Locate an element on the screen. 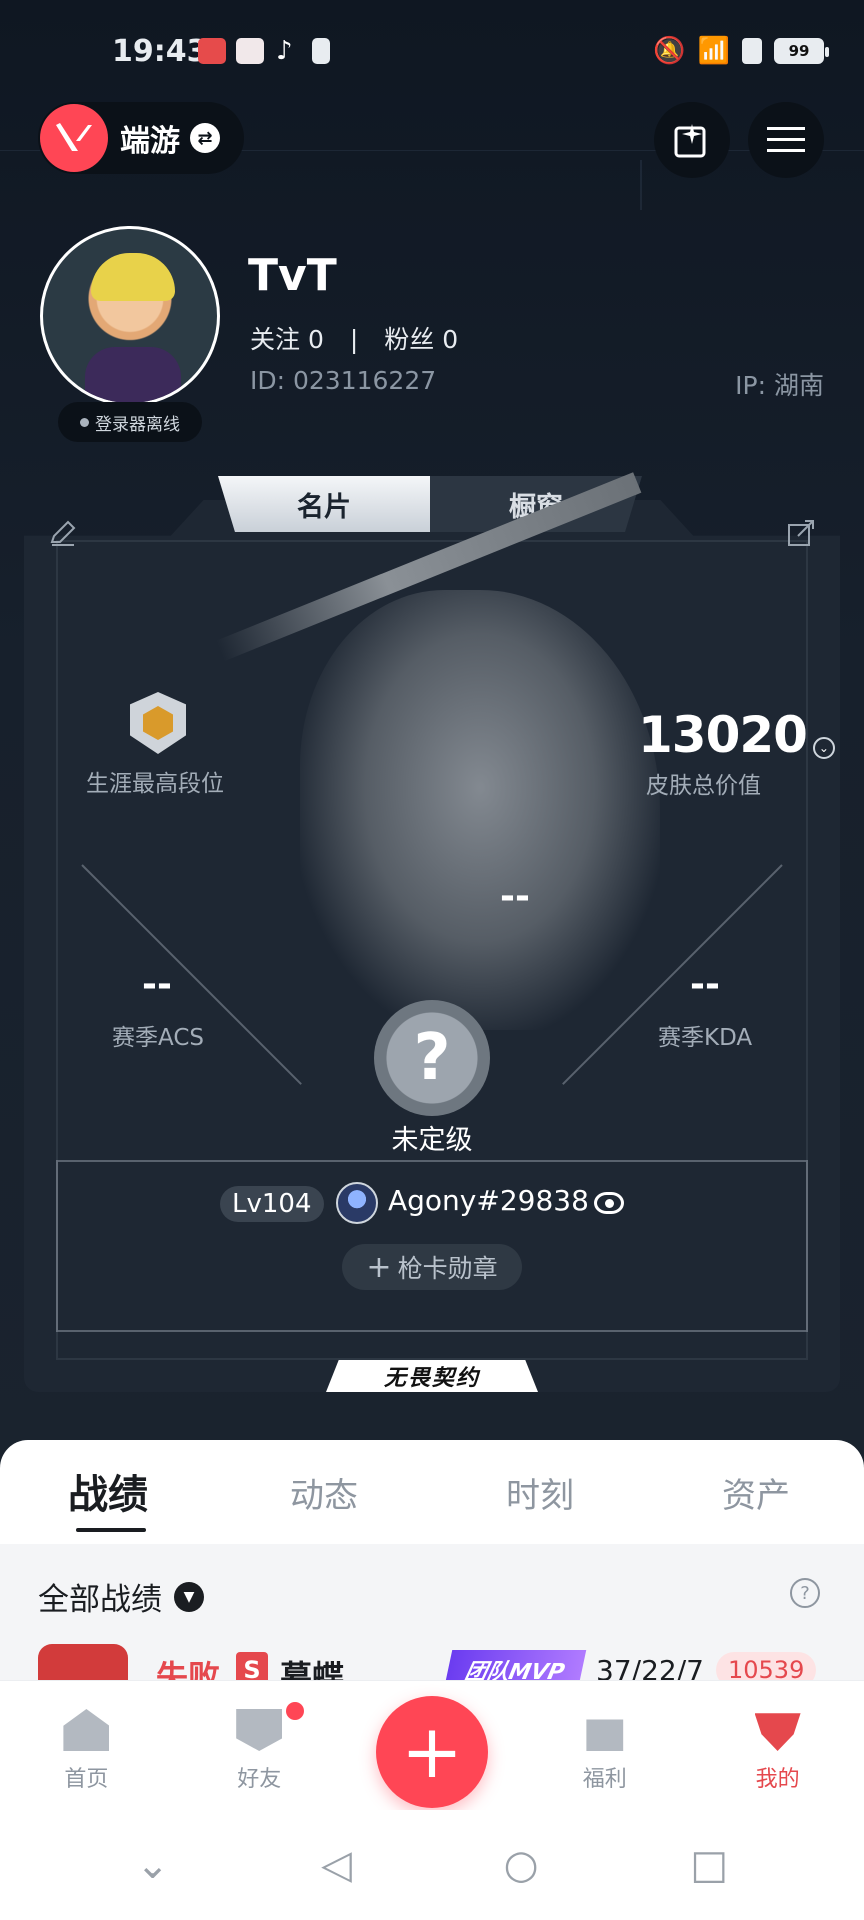  gift-icon is located at coordinates (605, 1735).